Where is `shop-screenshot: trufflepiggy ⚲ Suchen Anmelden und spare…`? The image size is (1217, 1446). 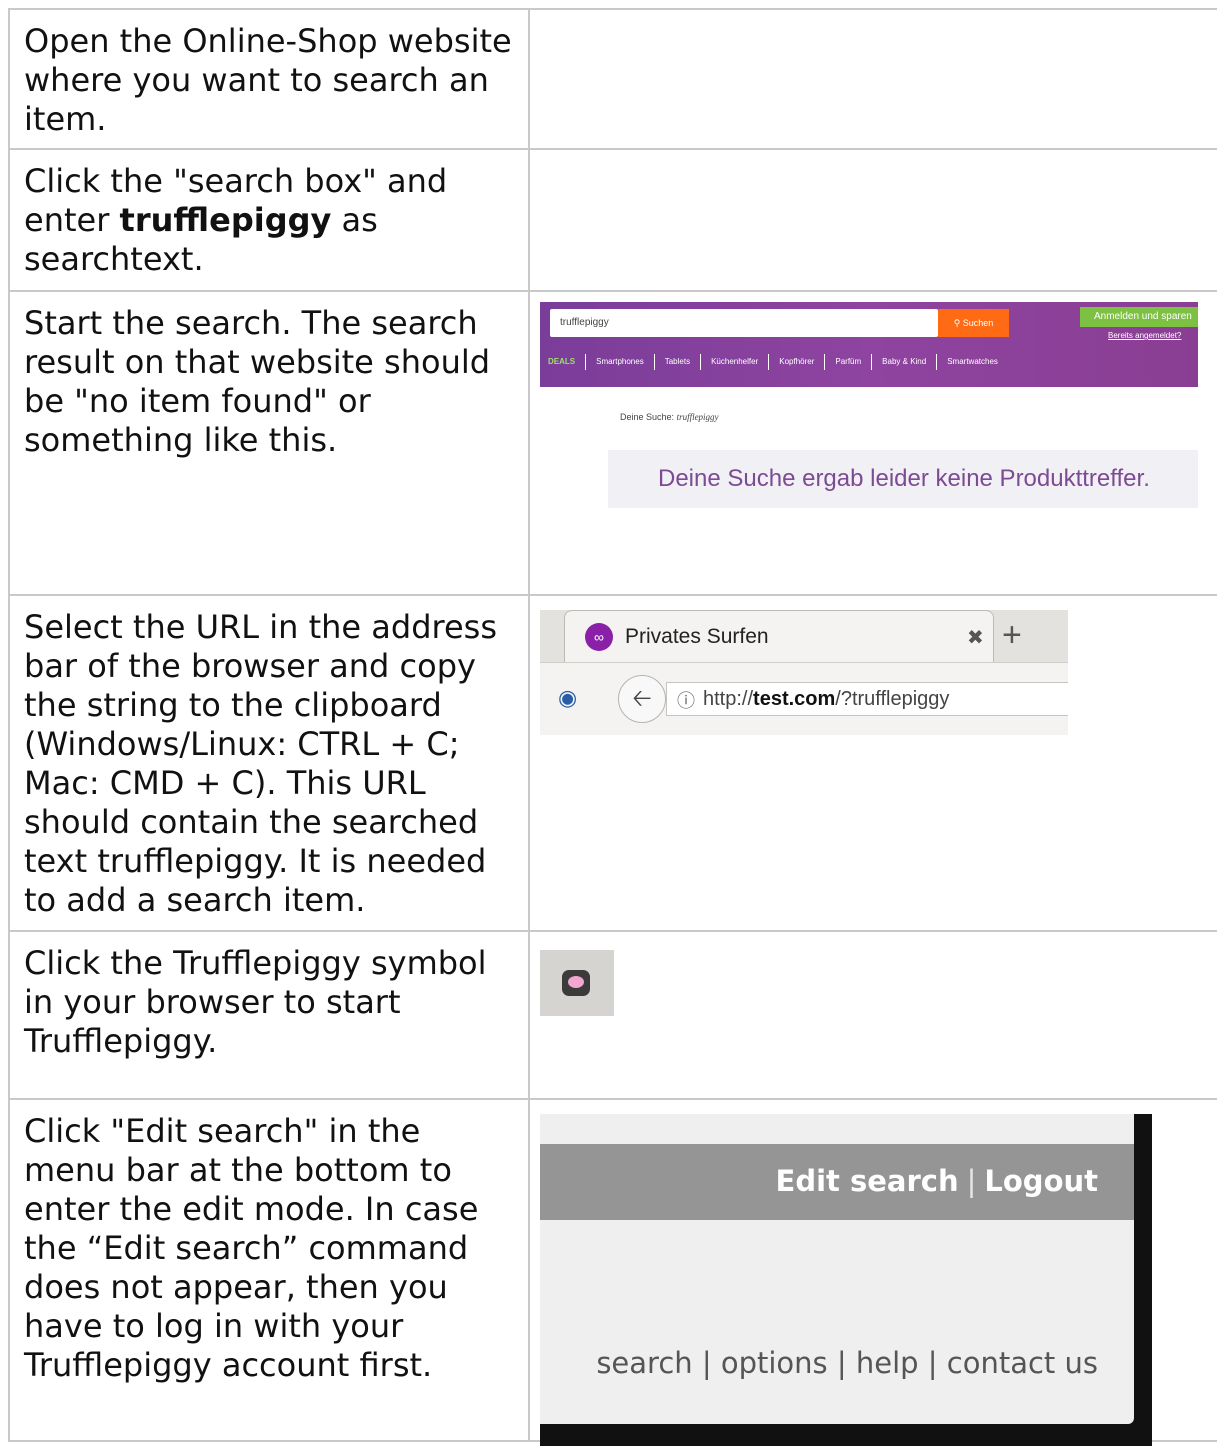 shop-screenshot: trufflepiggy ⚲ Suchen Anmelden und spare… is located at coordinates (869, 410).